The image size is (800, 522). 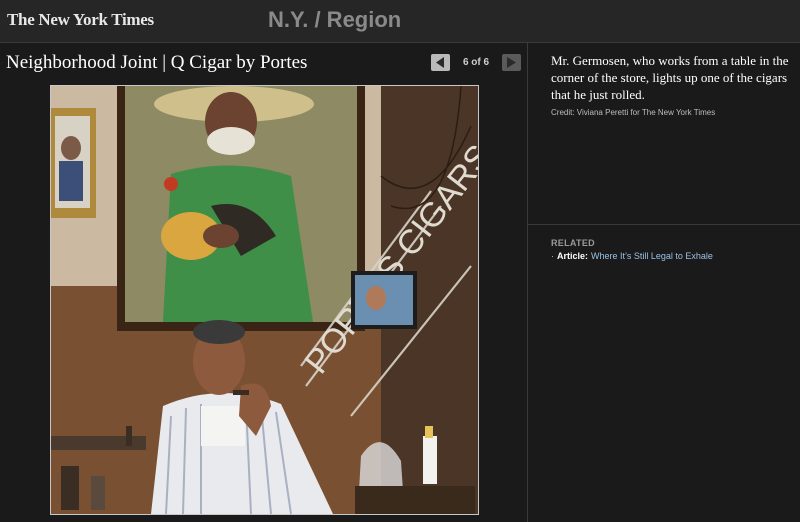 What do you see at coordinates (334, 20) in the screenshot?
I see `section-title: N.Y. / Region` at bounding box center [334, 20].